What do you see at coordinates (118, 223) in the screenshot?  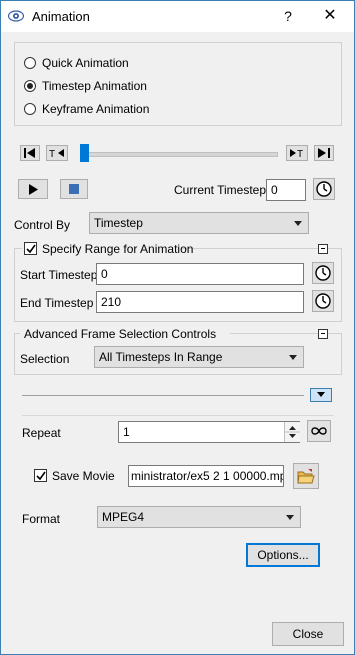 I see `control-by-value: Timestep` at bounding box center [118, 223].